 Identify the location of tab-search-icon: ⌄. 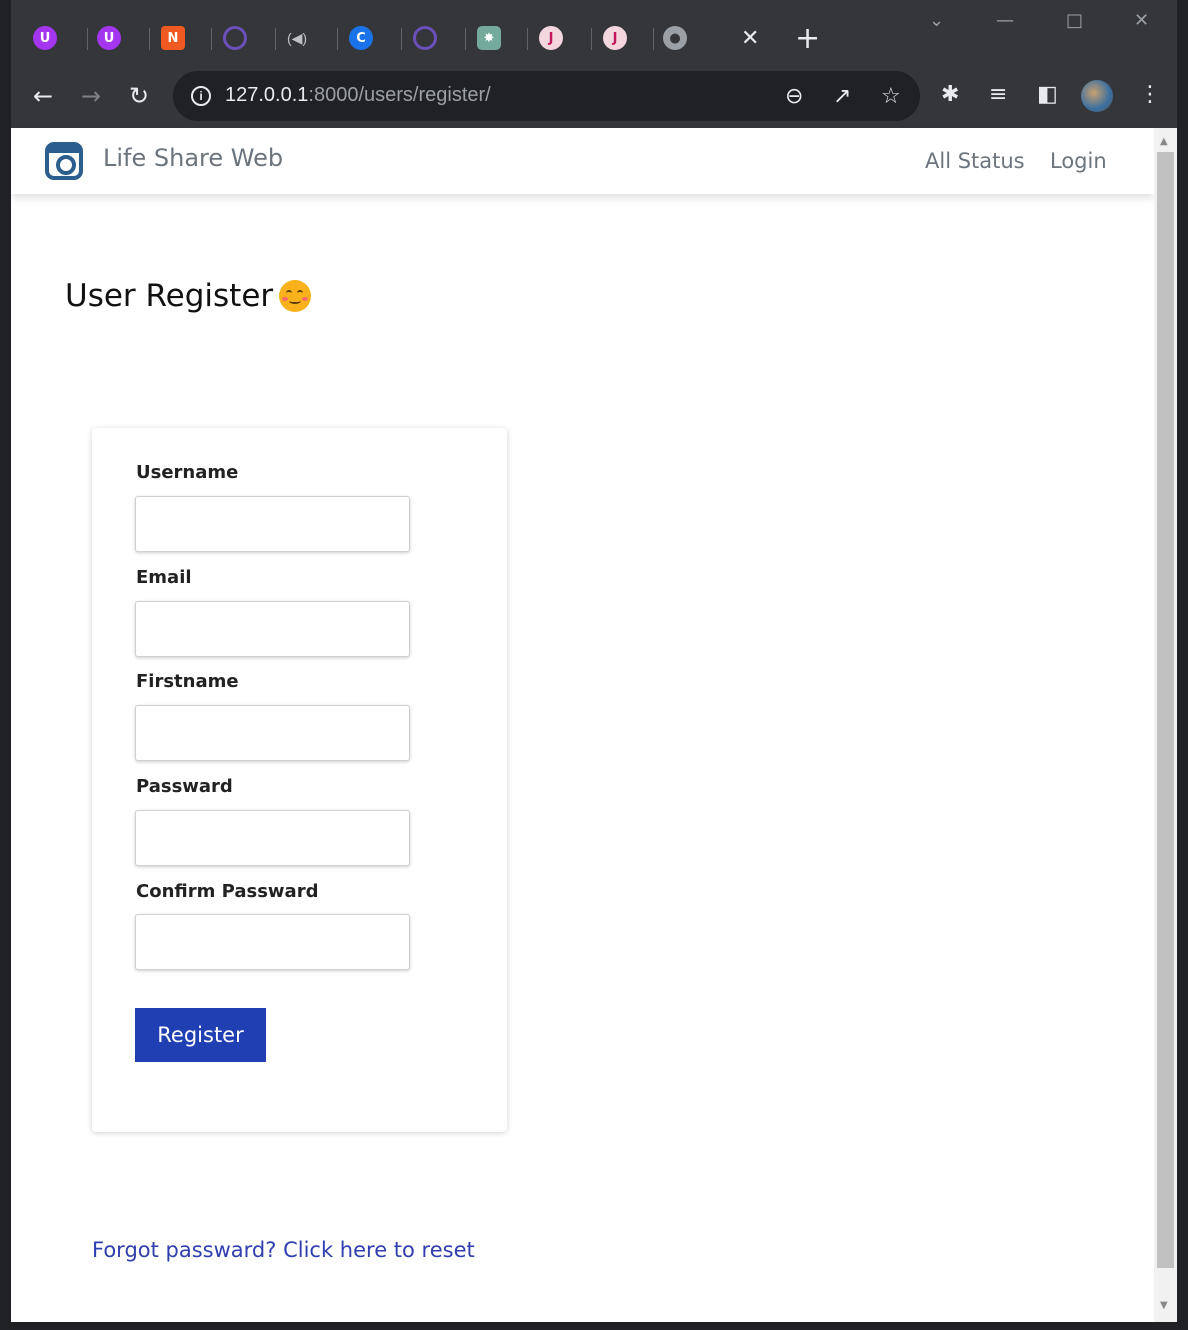
(936, 20).